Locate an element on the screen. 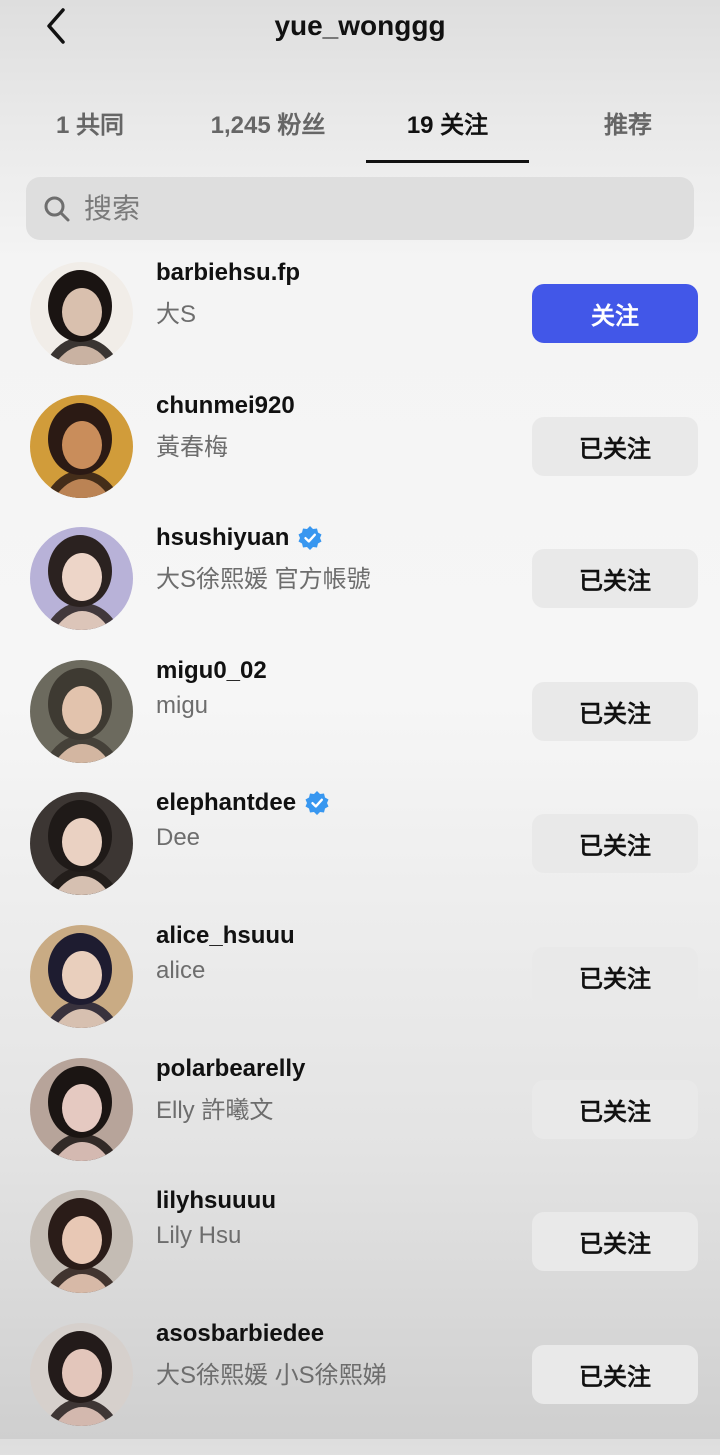  list-item: migu0_02migu 已关注 is located at coordinates (360, 724).